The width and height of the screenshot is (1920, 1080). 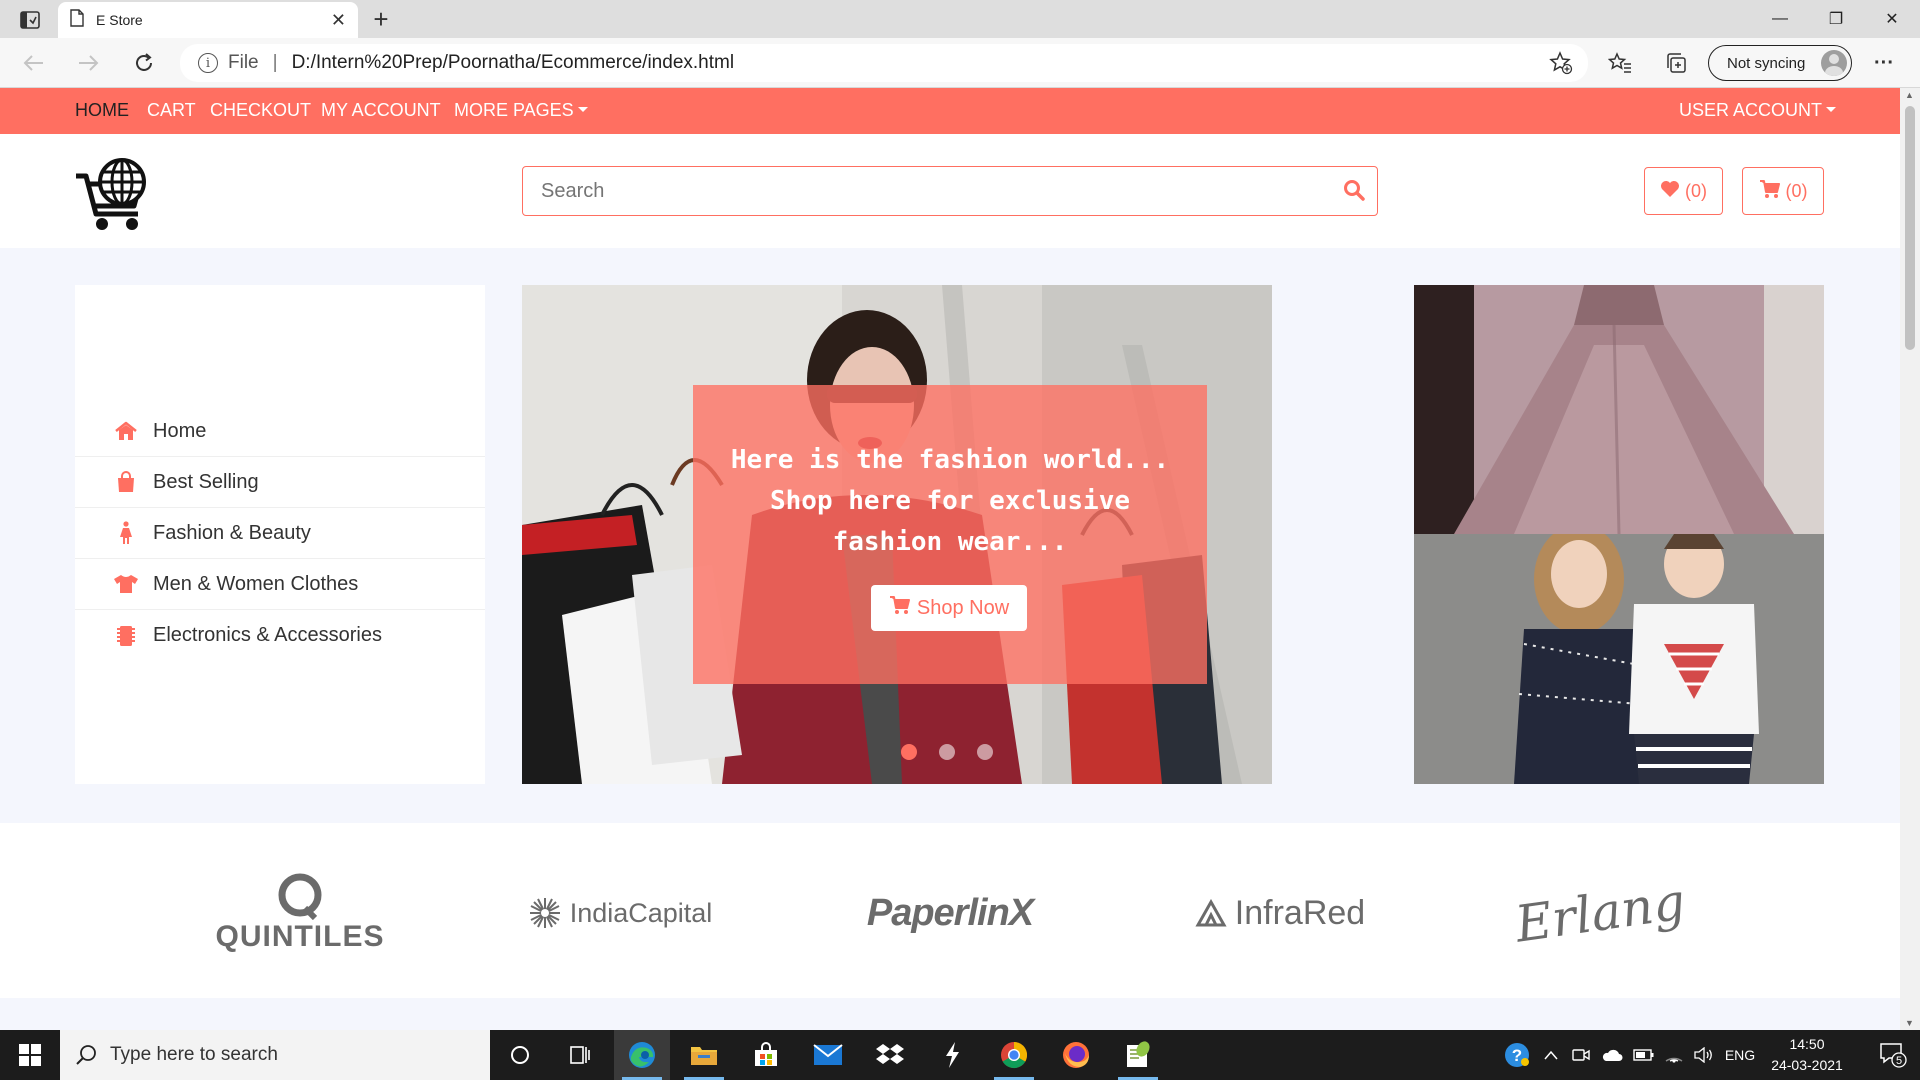 I want to click on dropbox-icon, so click(x=890, y=1055).